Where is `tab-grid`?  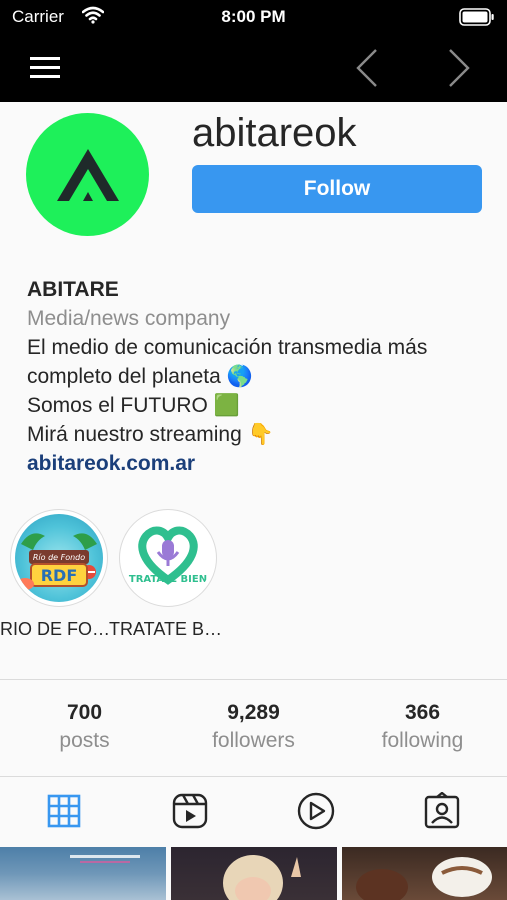 tab-grid is located at coordinates (64, 811).